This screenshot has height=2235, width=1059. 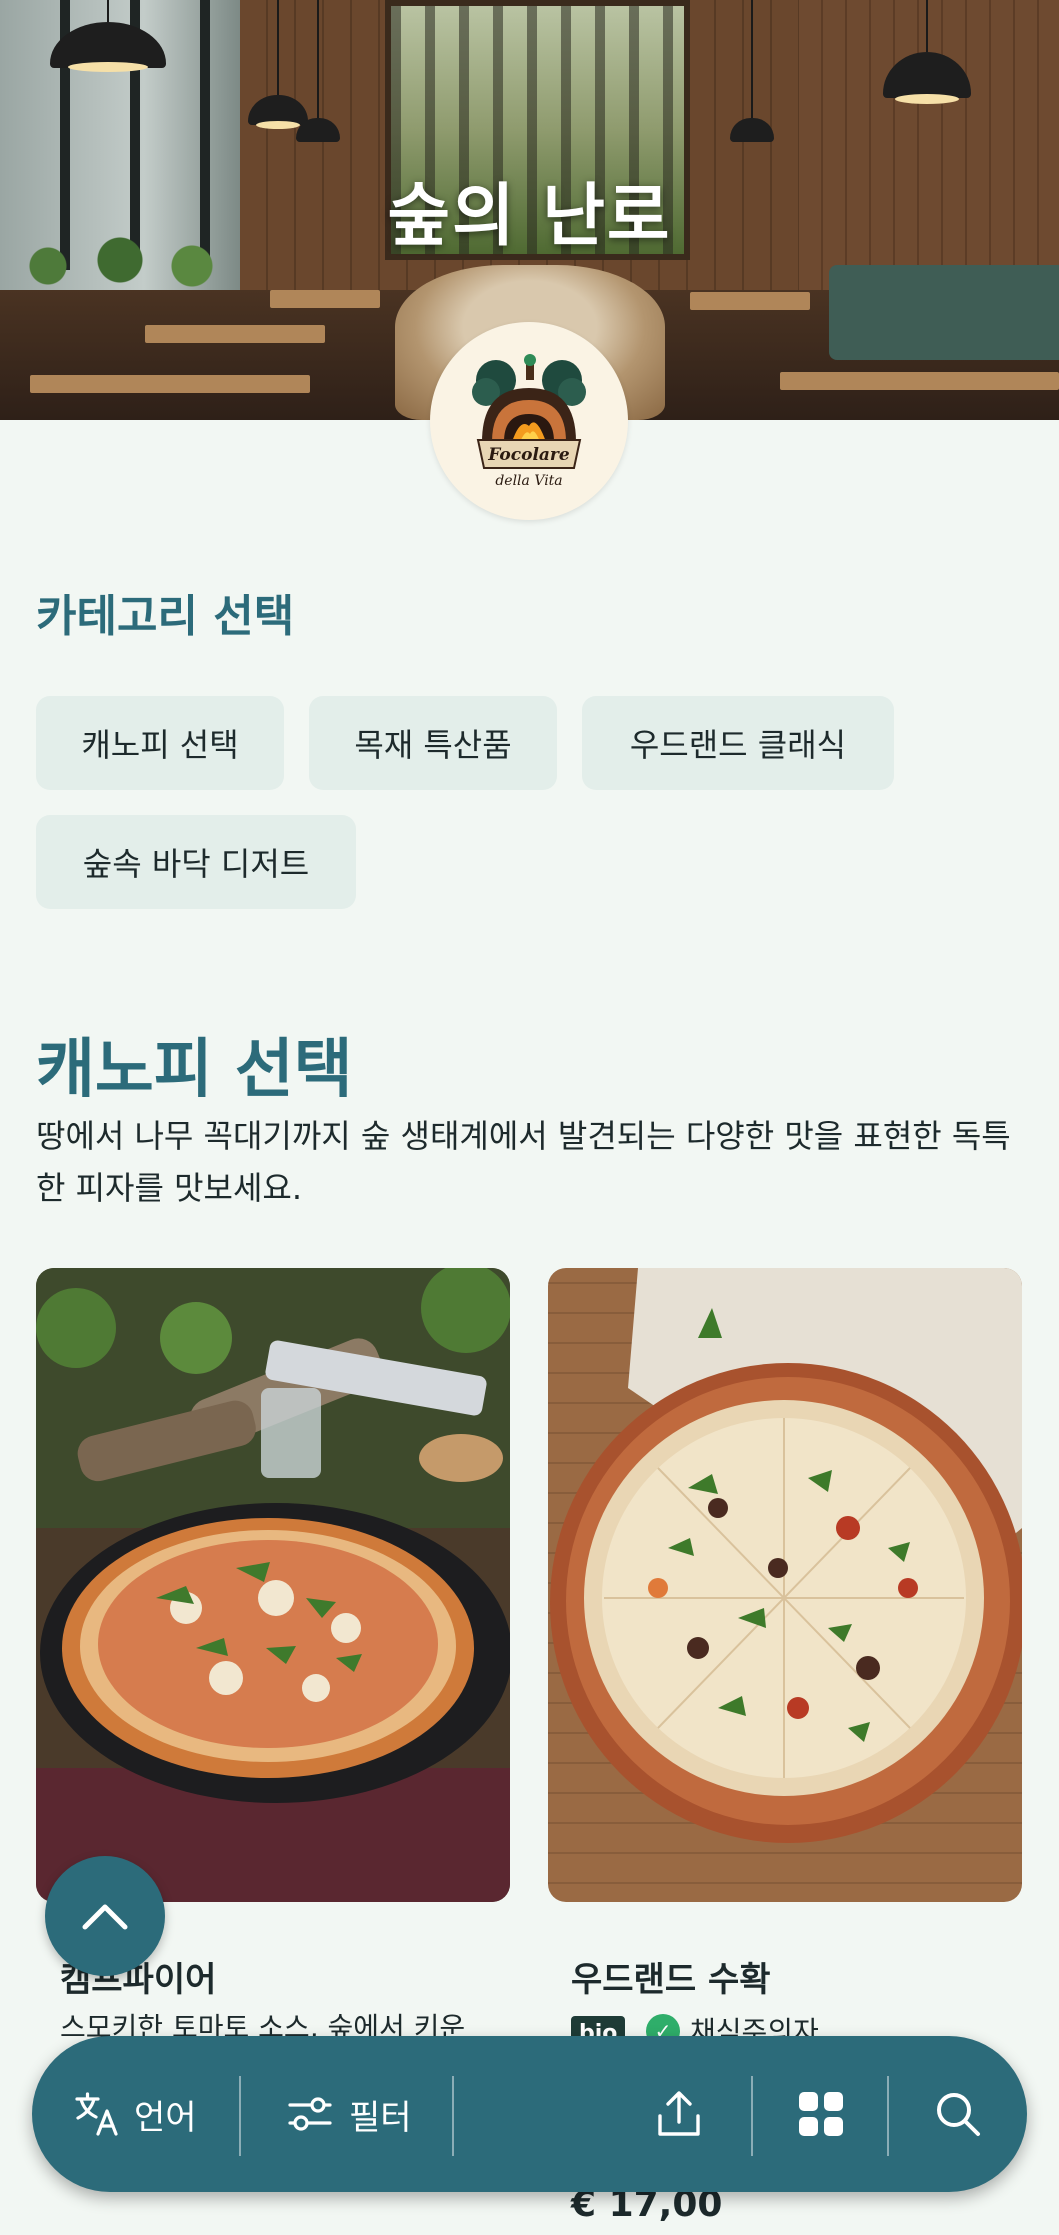 I want to click on share-icon, so click(x=679, y=2113).